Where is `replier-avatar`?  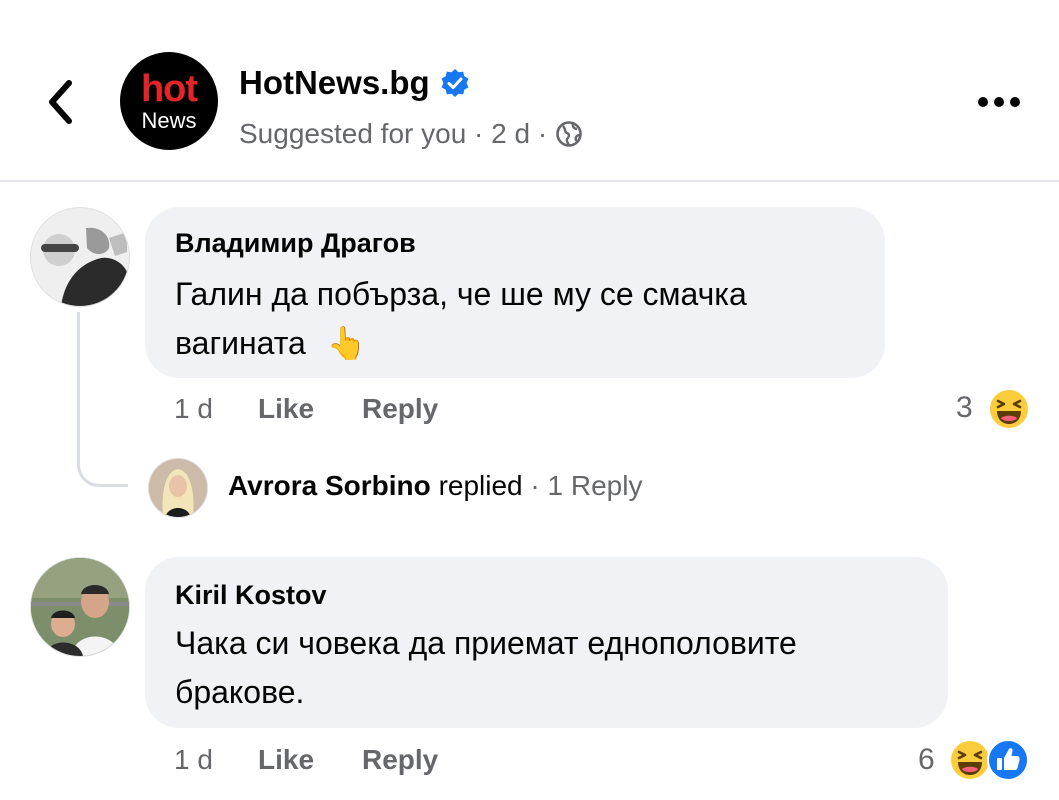 replier-avatar is located at coordinates (178, 488).